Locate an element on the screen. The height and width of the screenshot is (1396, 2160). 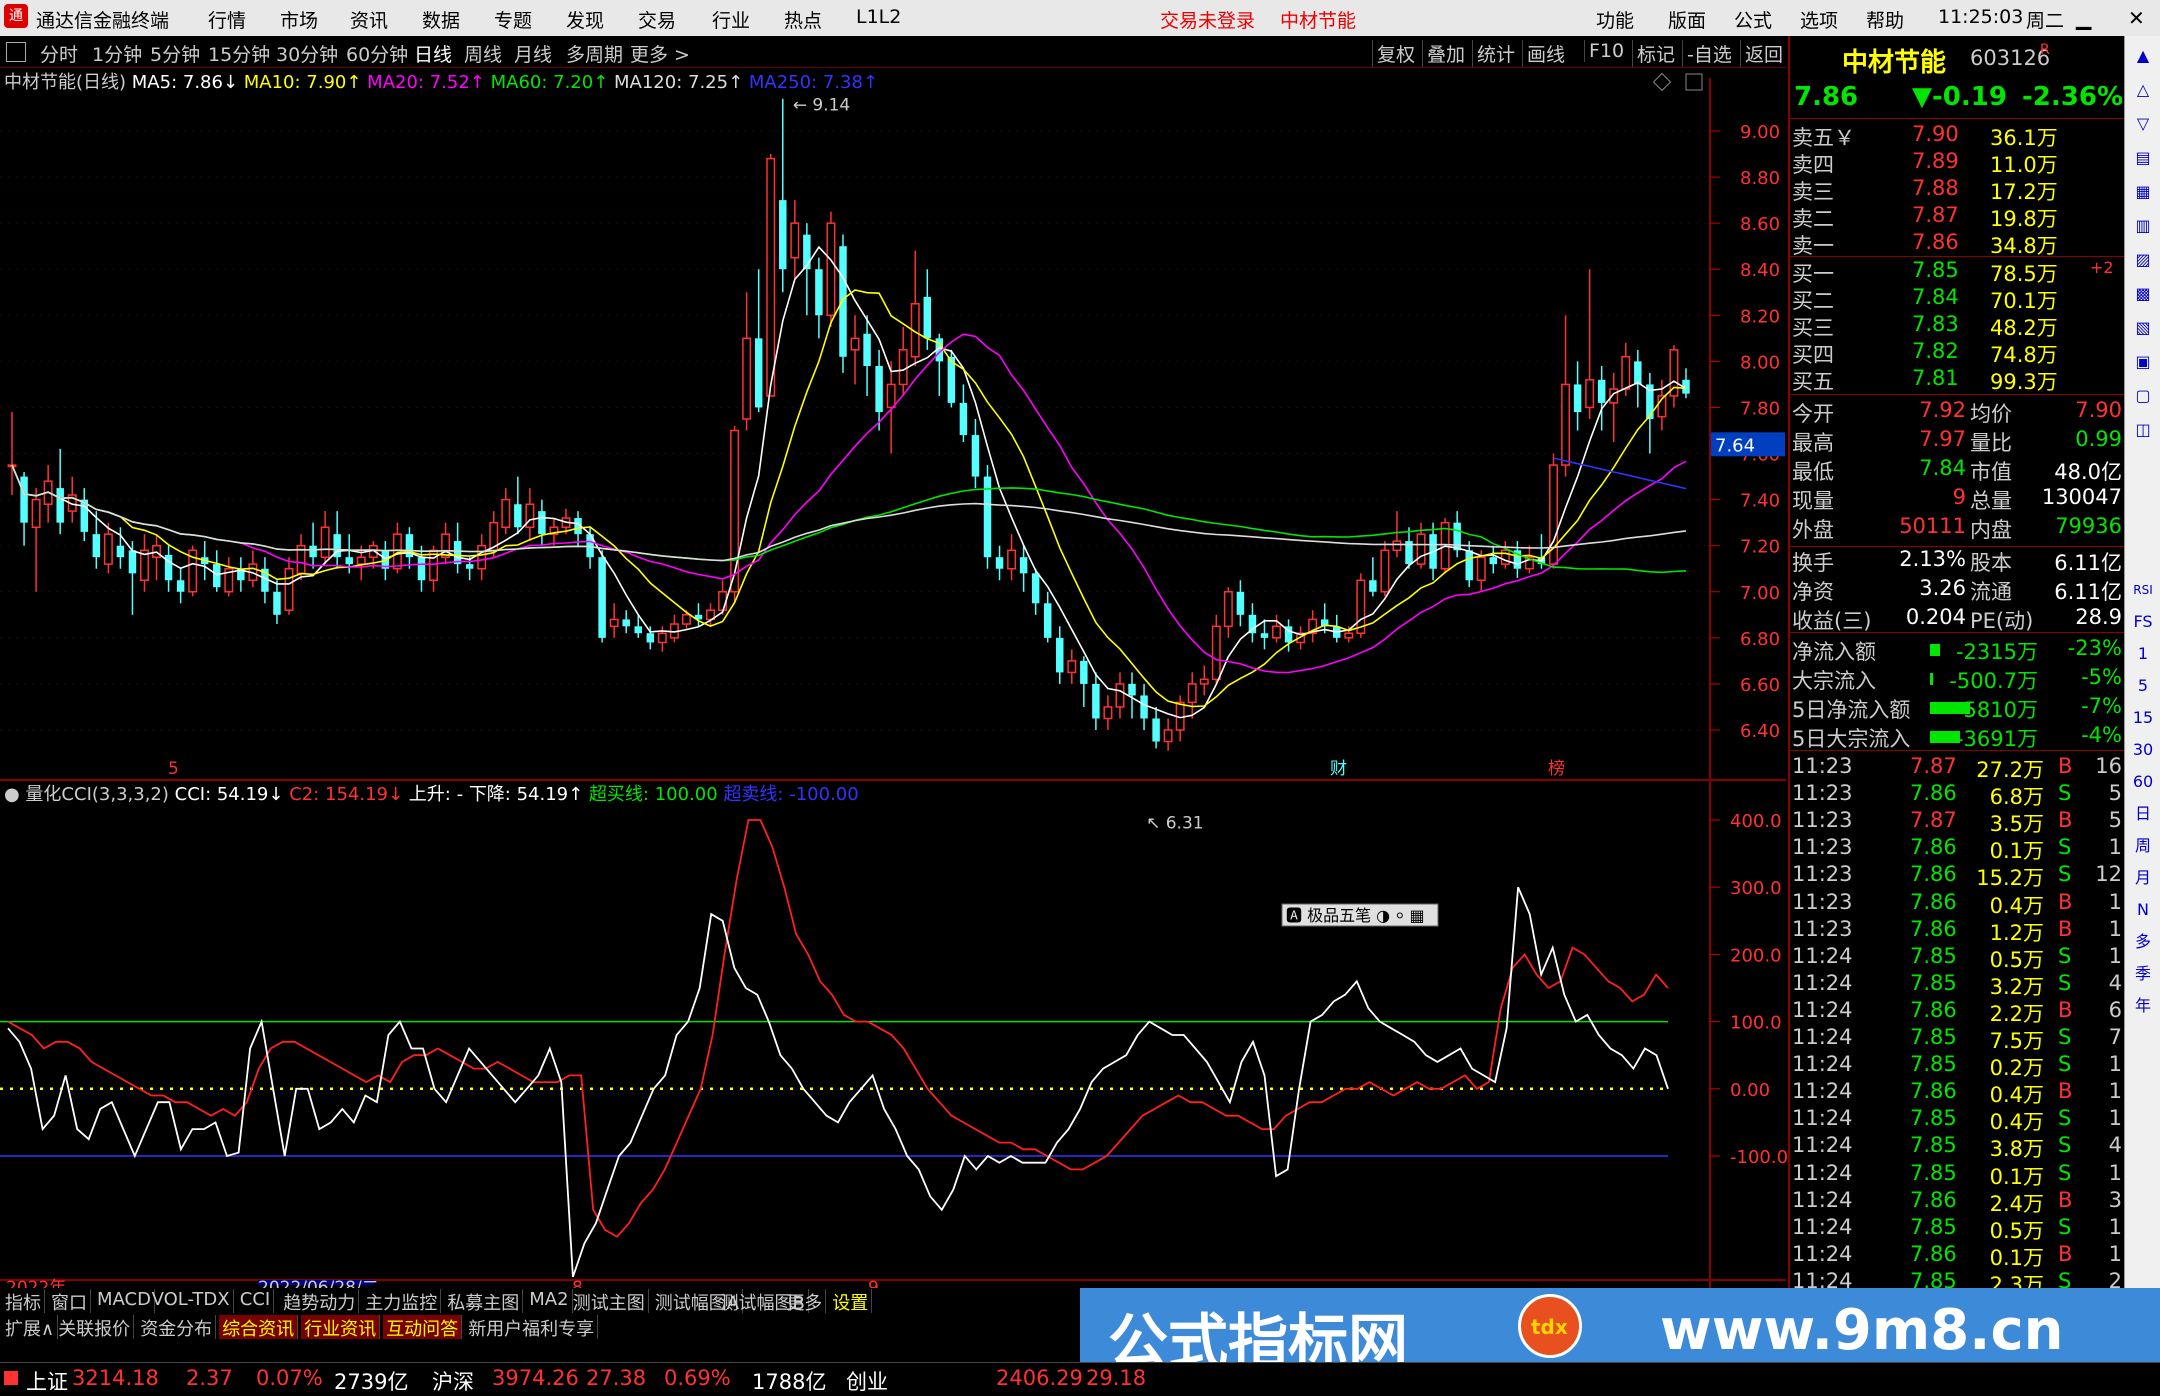
bottom-tab2-6: 新用户福利专享 is located at coordinates (532, 1327).